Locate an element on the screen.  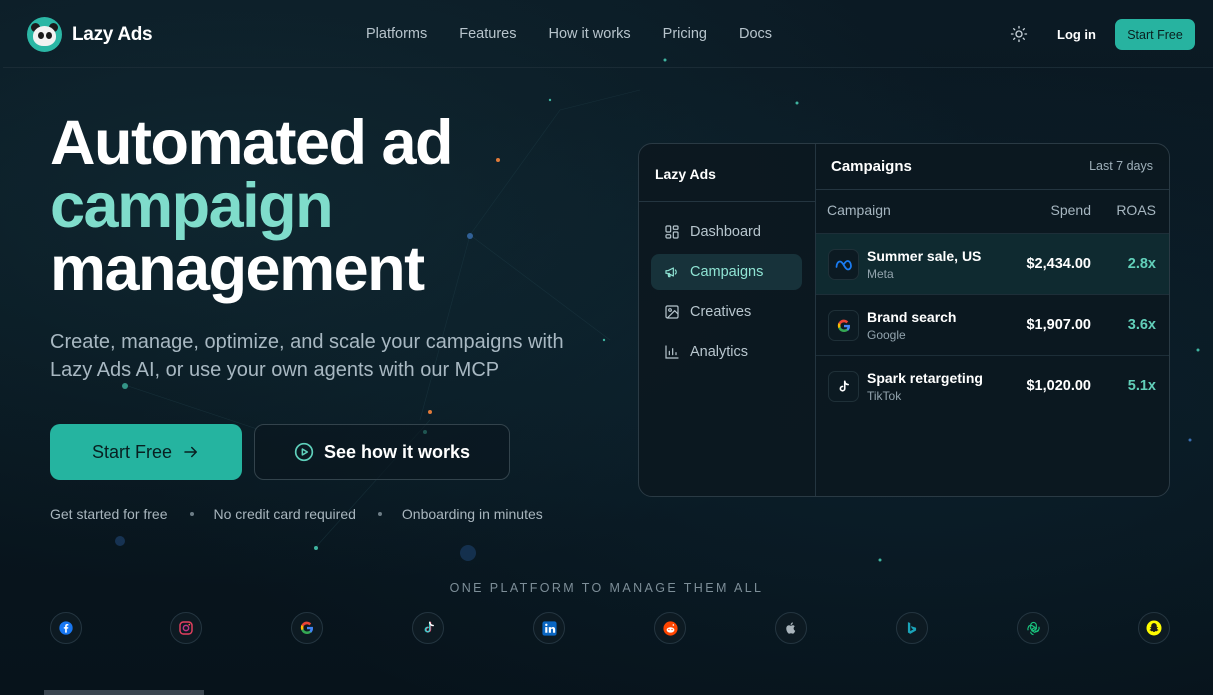
campaign-roas: 2.8x is located at coordinates (1141, 264).